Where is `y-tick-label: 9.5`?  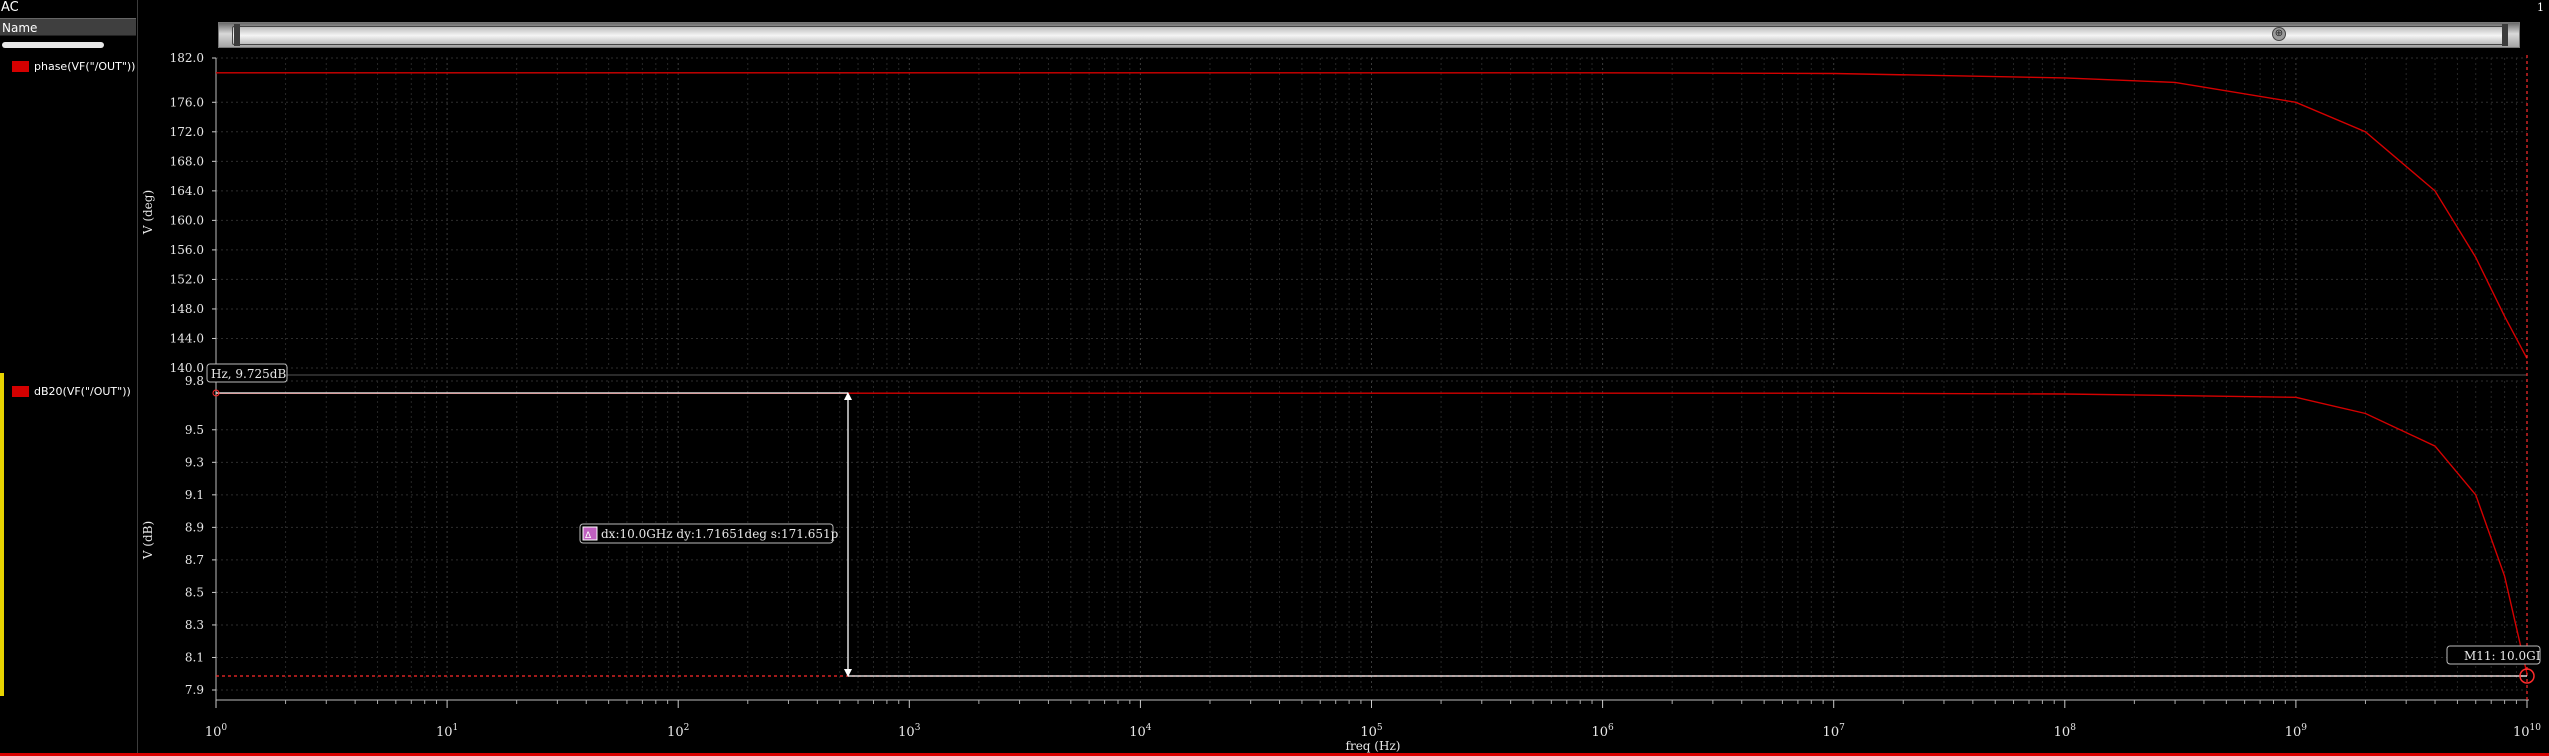 y-tick-label: 9.5 is located at coordinates (194, 430).